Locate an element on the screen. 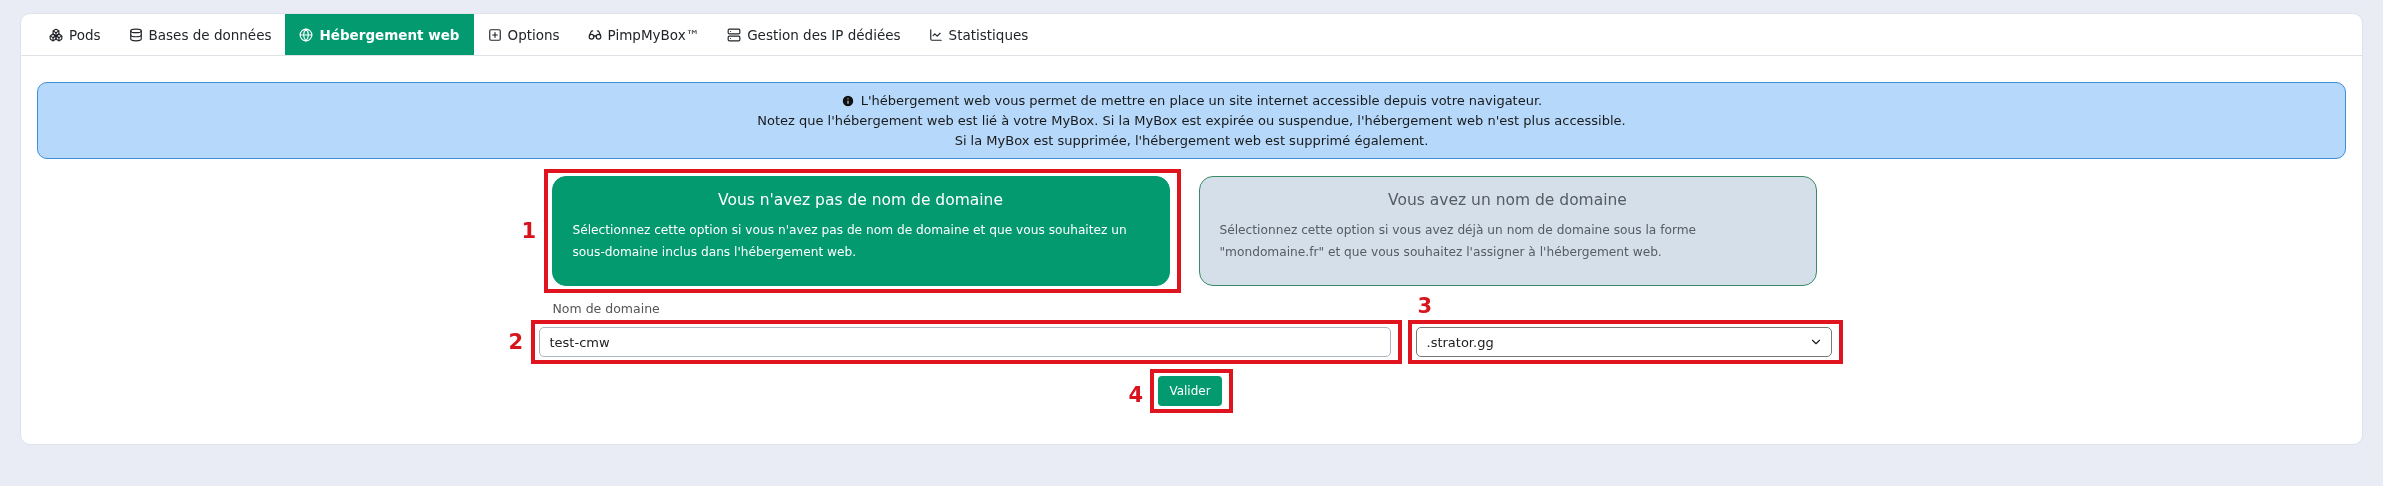  option-title: Vous n'avez pas de nom de domaine is located at coordinates (860, 200).